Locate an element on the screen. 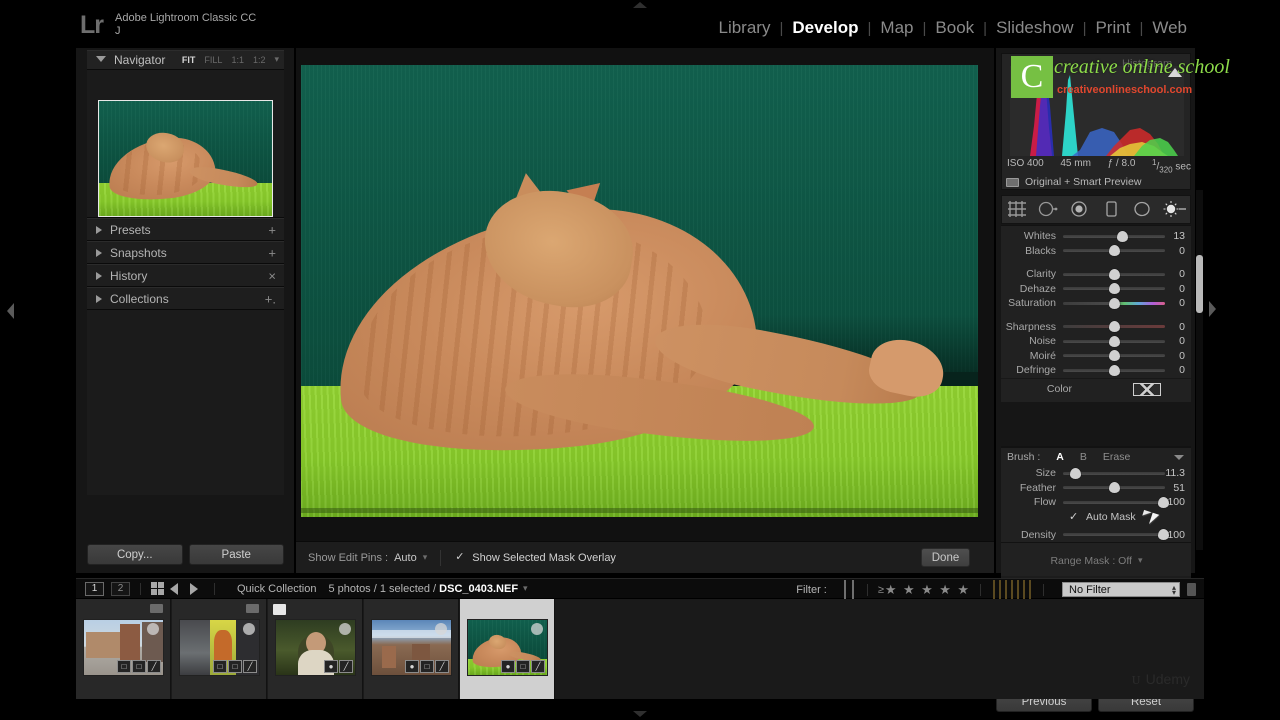 This screenshot has width=1280, height=720. clarity-track is located at coordinates (1114, 274).